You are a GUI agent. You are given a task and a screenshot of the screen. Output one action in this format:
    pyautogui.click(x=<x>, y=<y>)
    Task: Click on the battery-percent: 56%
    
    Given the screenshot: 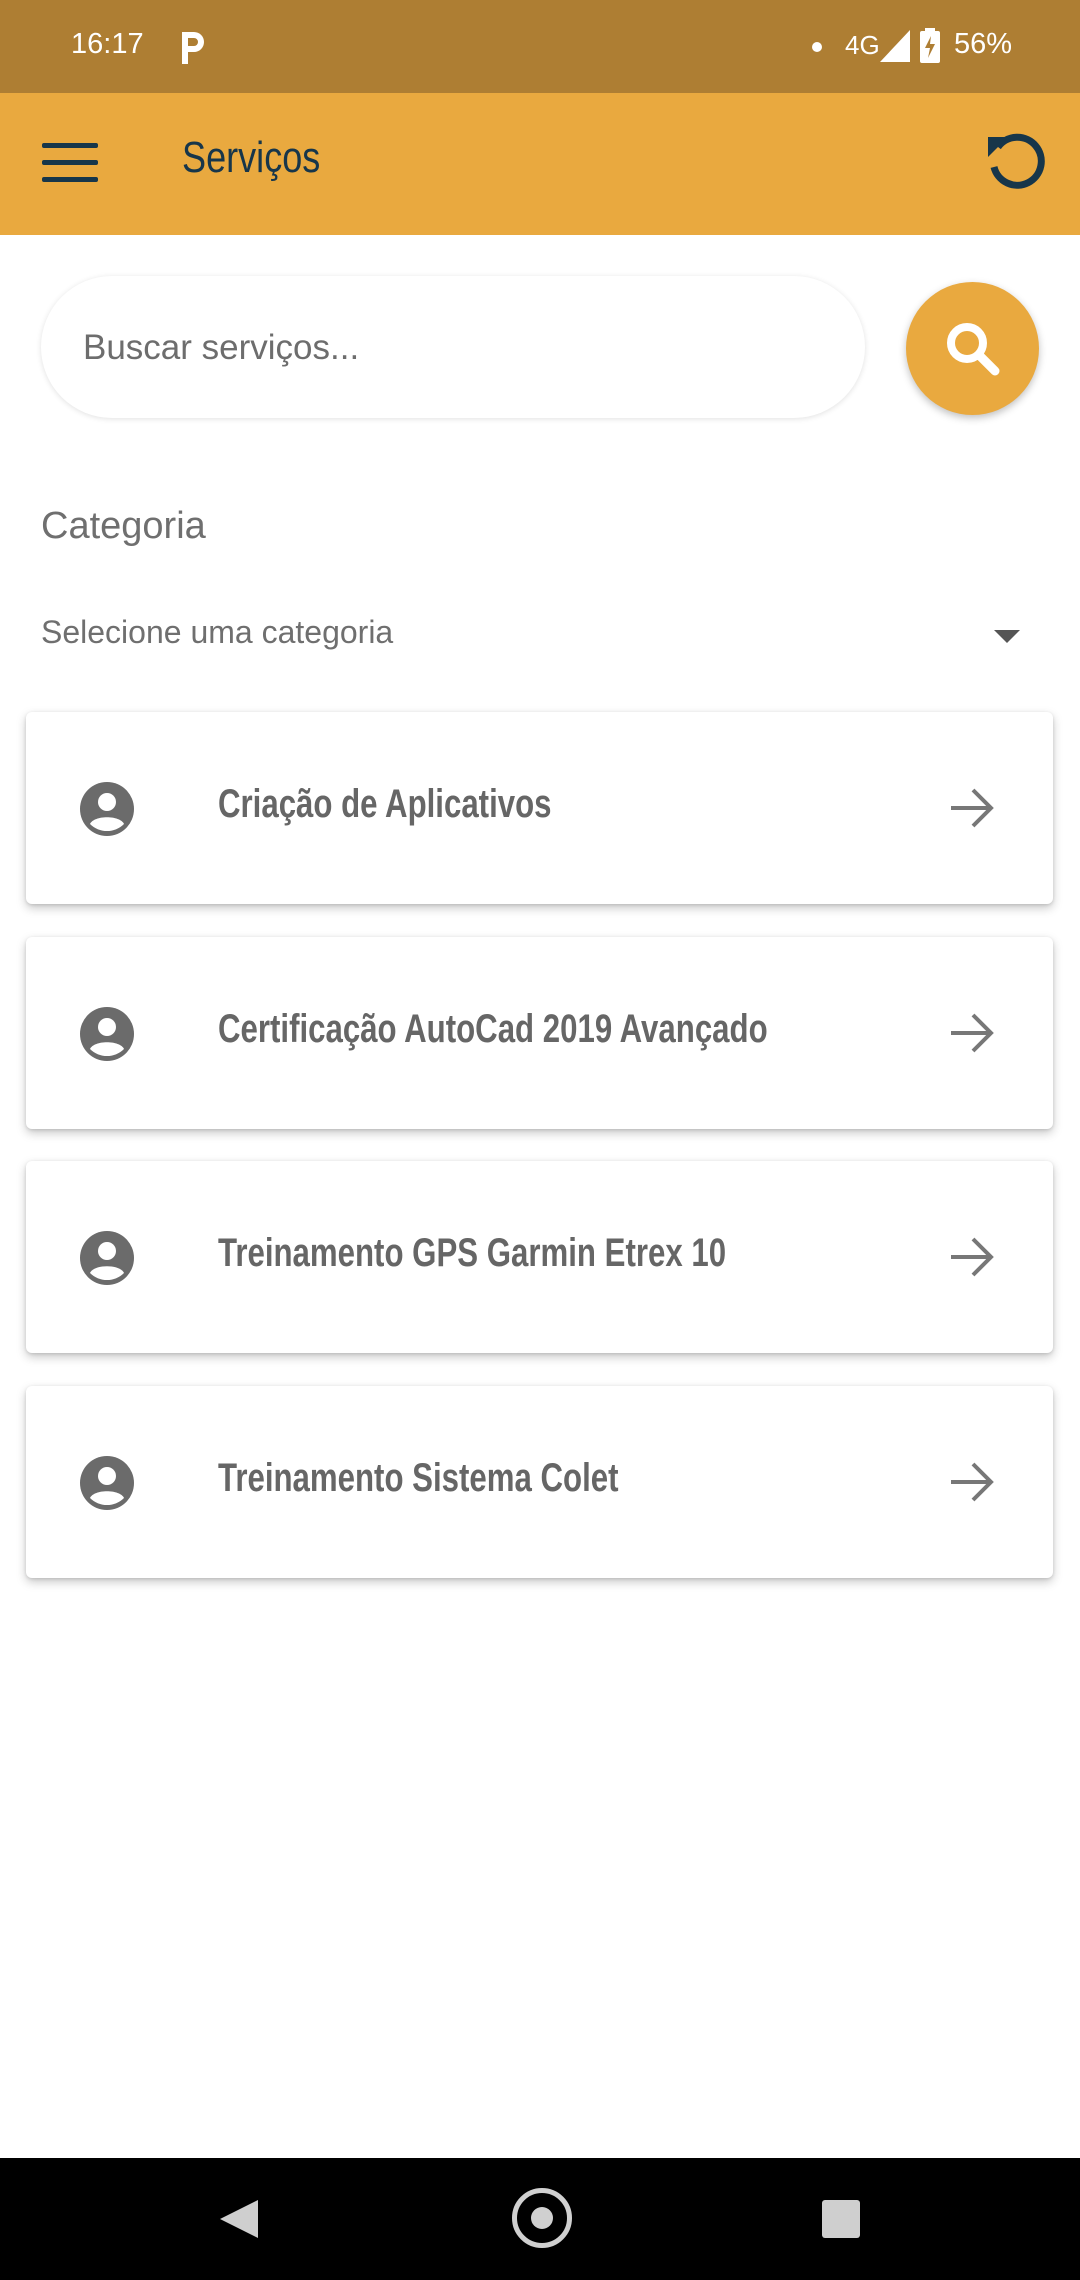 What is the action you would take?
    pyautogui.click(x=983, y=44)
    